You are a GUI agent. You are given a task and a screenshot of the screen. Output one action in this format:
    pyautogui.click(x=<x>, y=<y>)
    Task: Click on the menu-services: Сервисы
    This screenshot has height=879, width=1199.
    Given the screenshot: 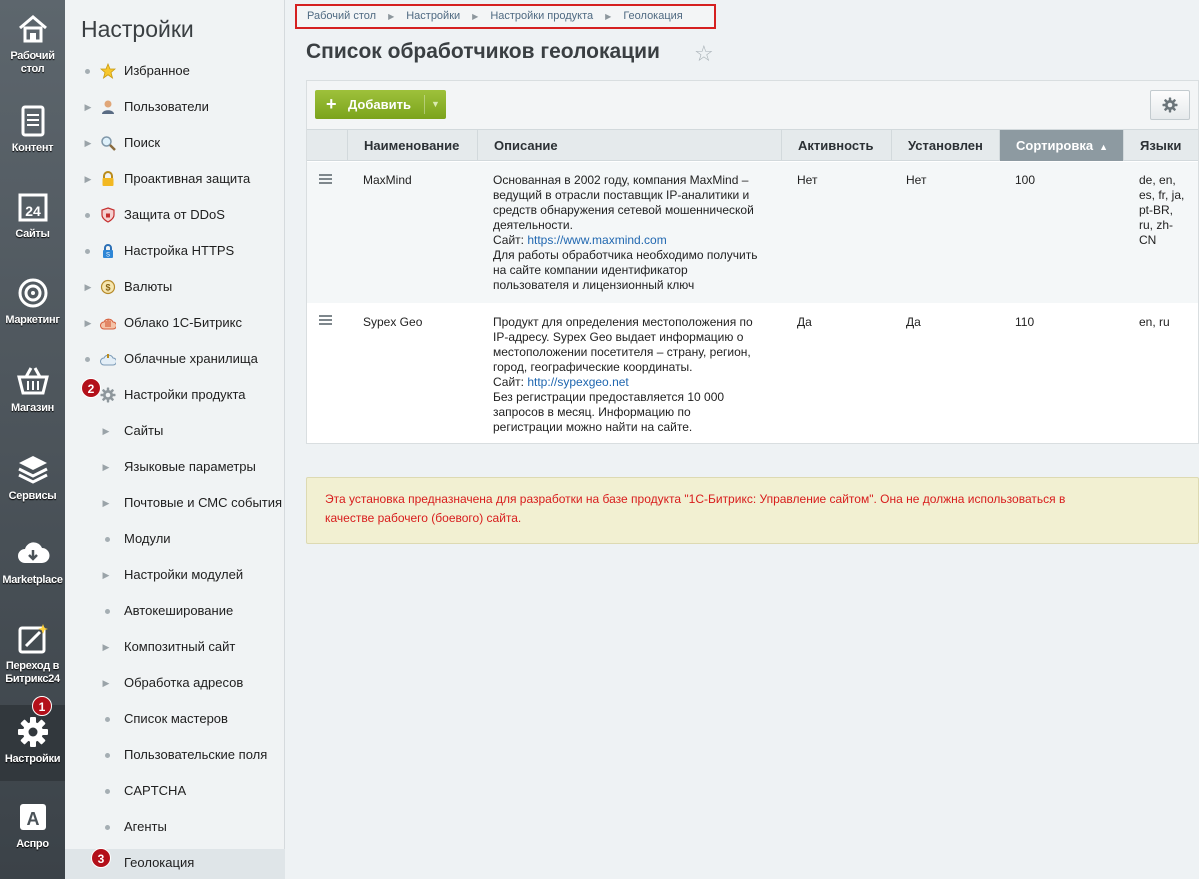 What is the action you would take?
    pyautogui.click(x=32, y=477)
    